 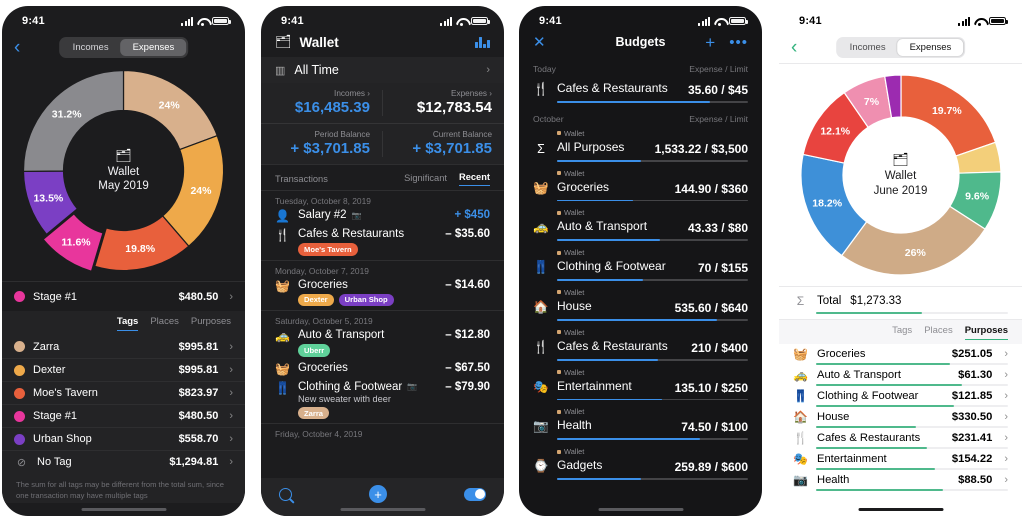 What do you see at coordinates (475, 494) in the screenshot?
I see `toggle-switch` at bounding box center [475, 494].